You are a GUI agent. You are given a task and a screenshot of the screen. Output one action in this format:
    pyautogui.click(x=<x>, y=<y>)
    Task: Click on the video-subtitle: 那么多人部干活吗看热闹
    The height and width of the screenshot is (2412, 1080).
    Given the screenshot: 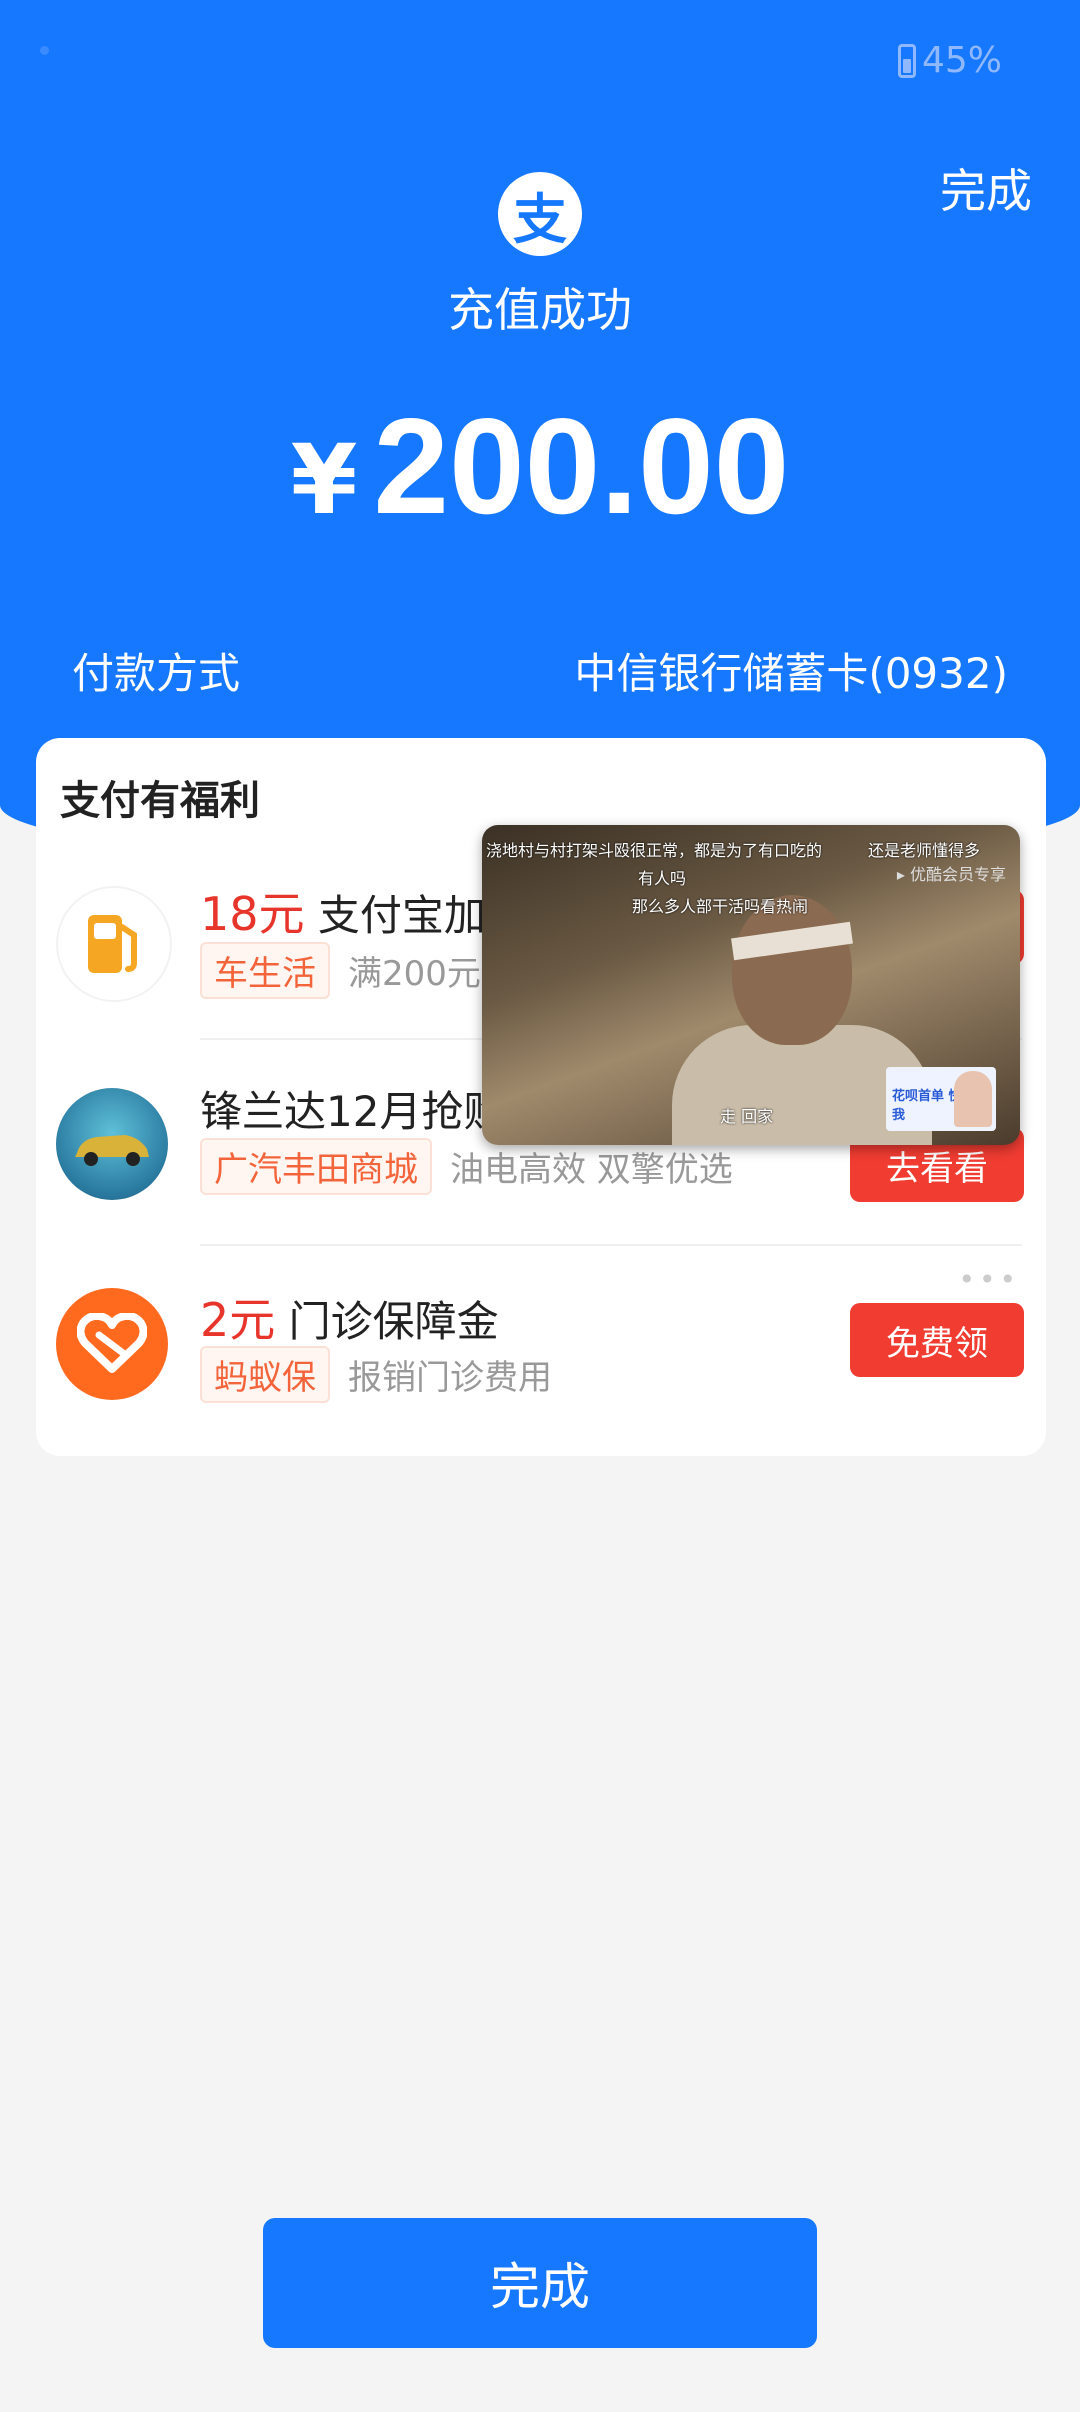 What is the action you would take?
    pyautogui.click(x=720, y=906)
    